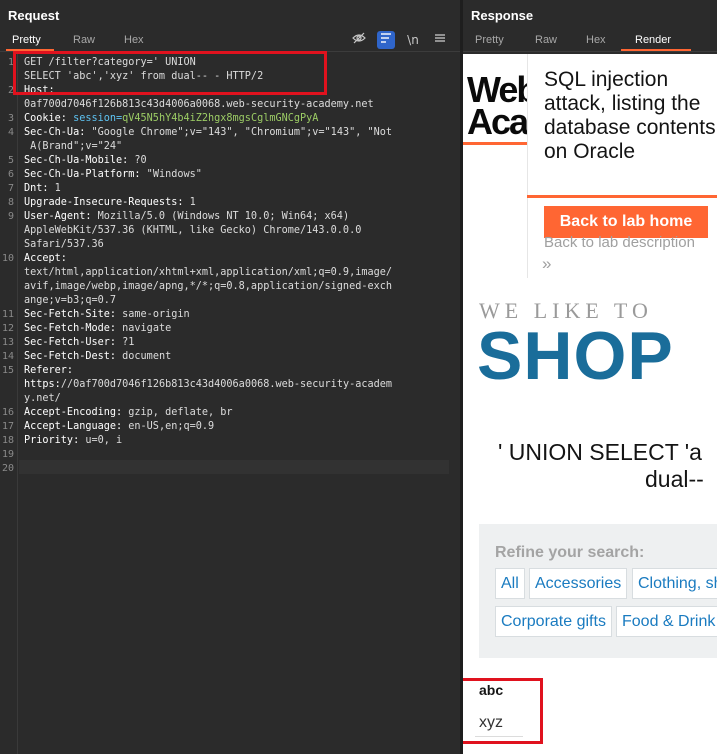  Describe the element at coordinates (666, 621) in the screenshot. I see `filter-food-drink: Food & Drink` at that location.